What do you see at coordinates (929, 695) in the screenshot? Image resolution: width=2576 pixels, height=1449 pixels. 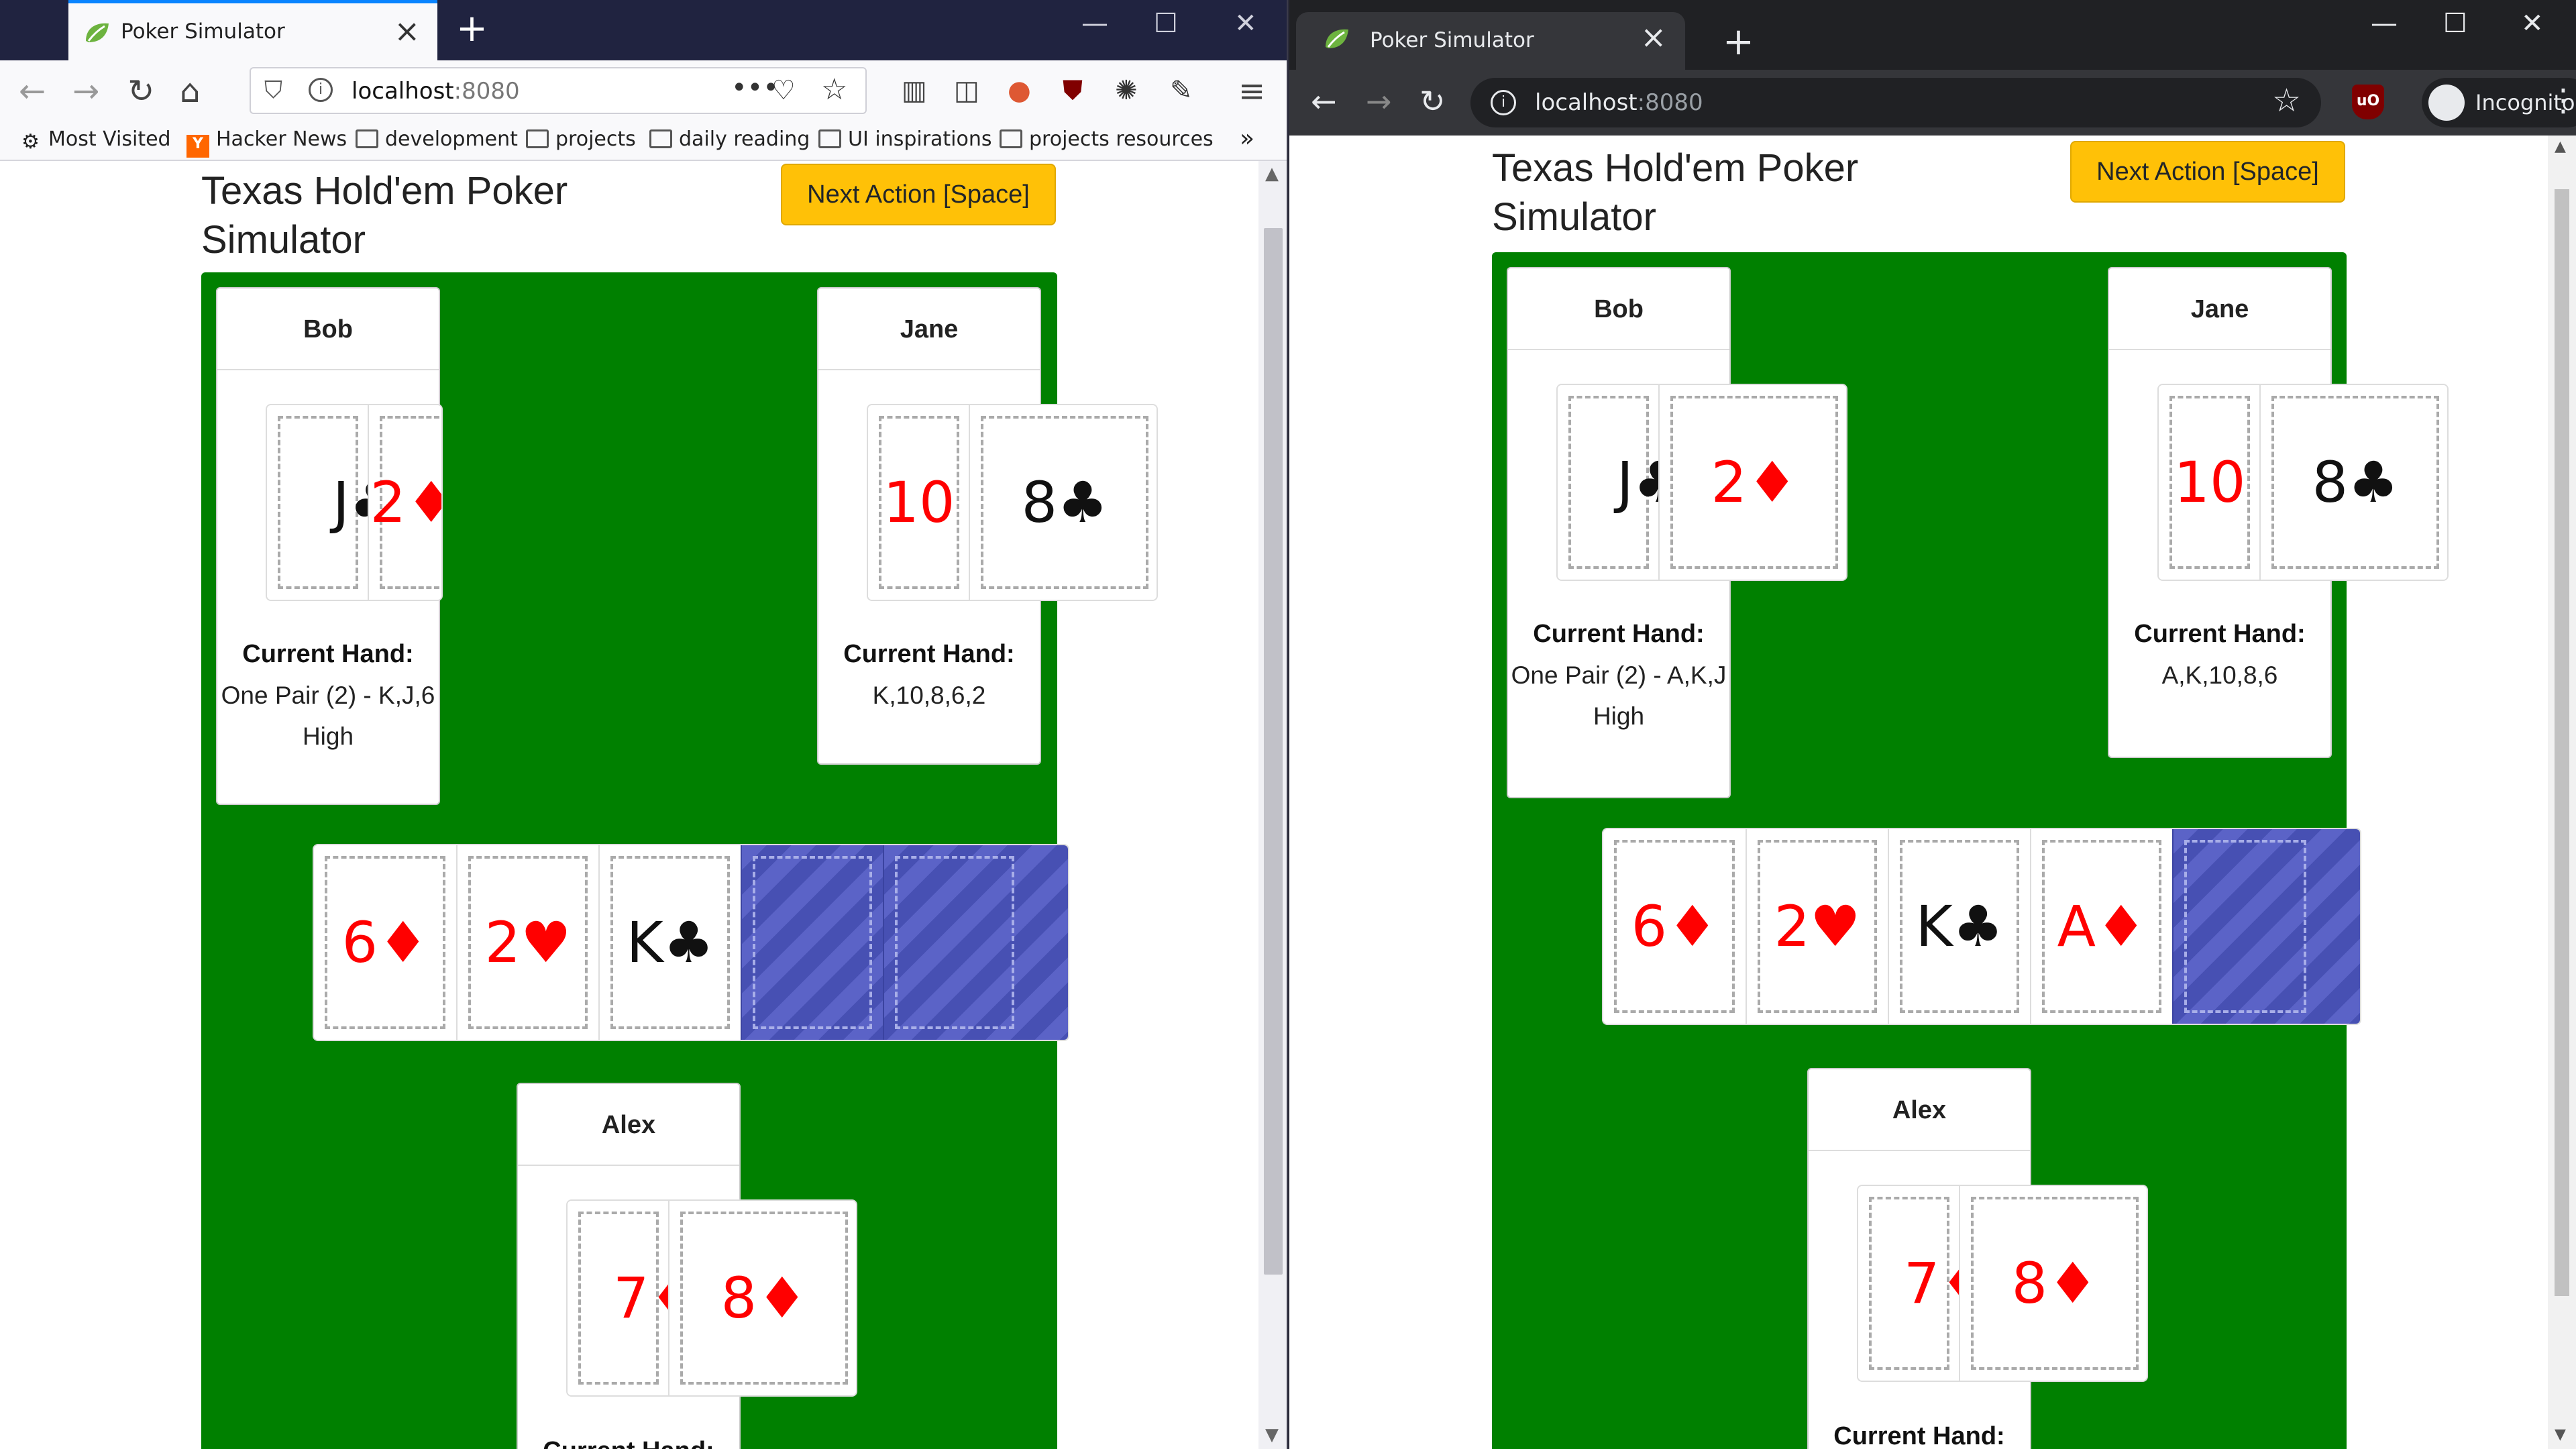 I see `current-hand-value: K,10,8,6,2` at bounding box center [929, 695].